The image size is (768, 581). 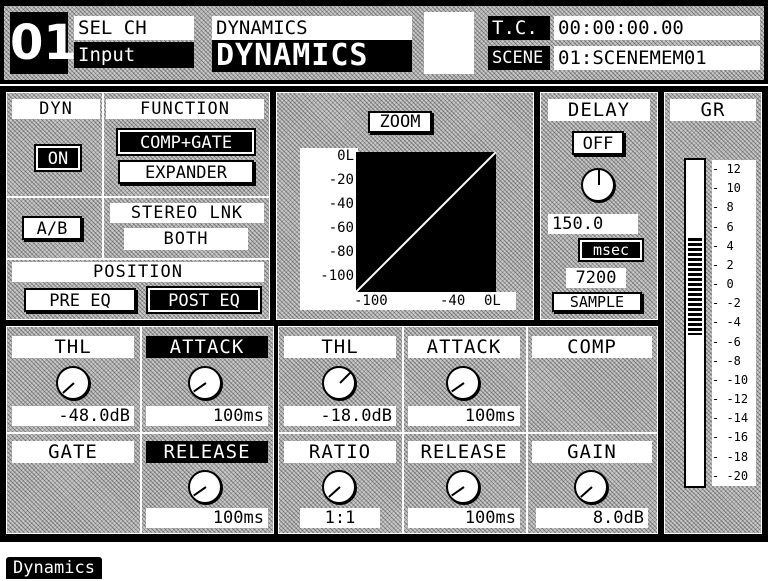 I want to click on tab-dynamics: Dynamics, so click(x=54, y=568).